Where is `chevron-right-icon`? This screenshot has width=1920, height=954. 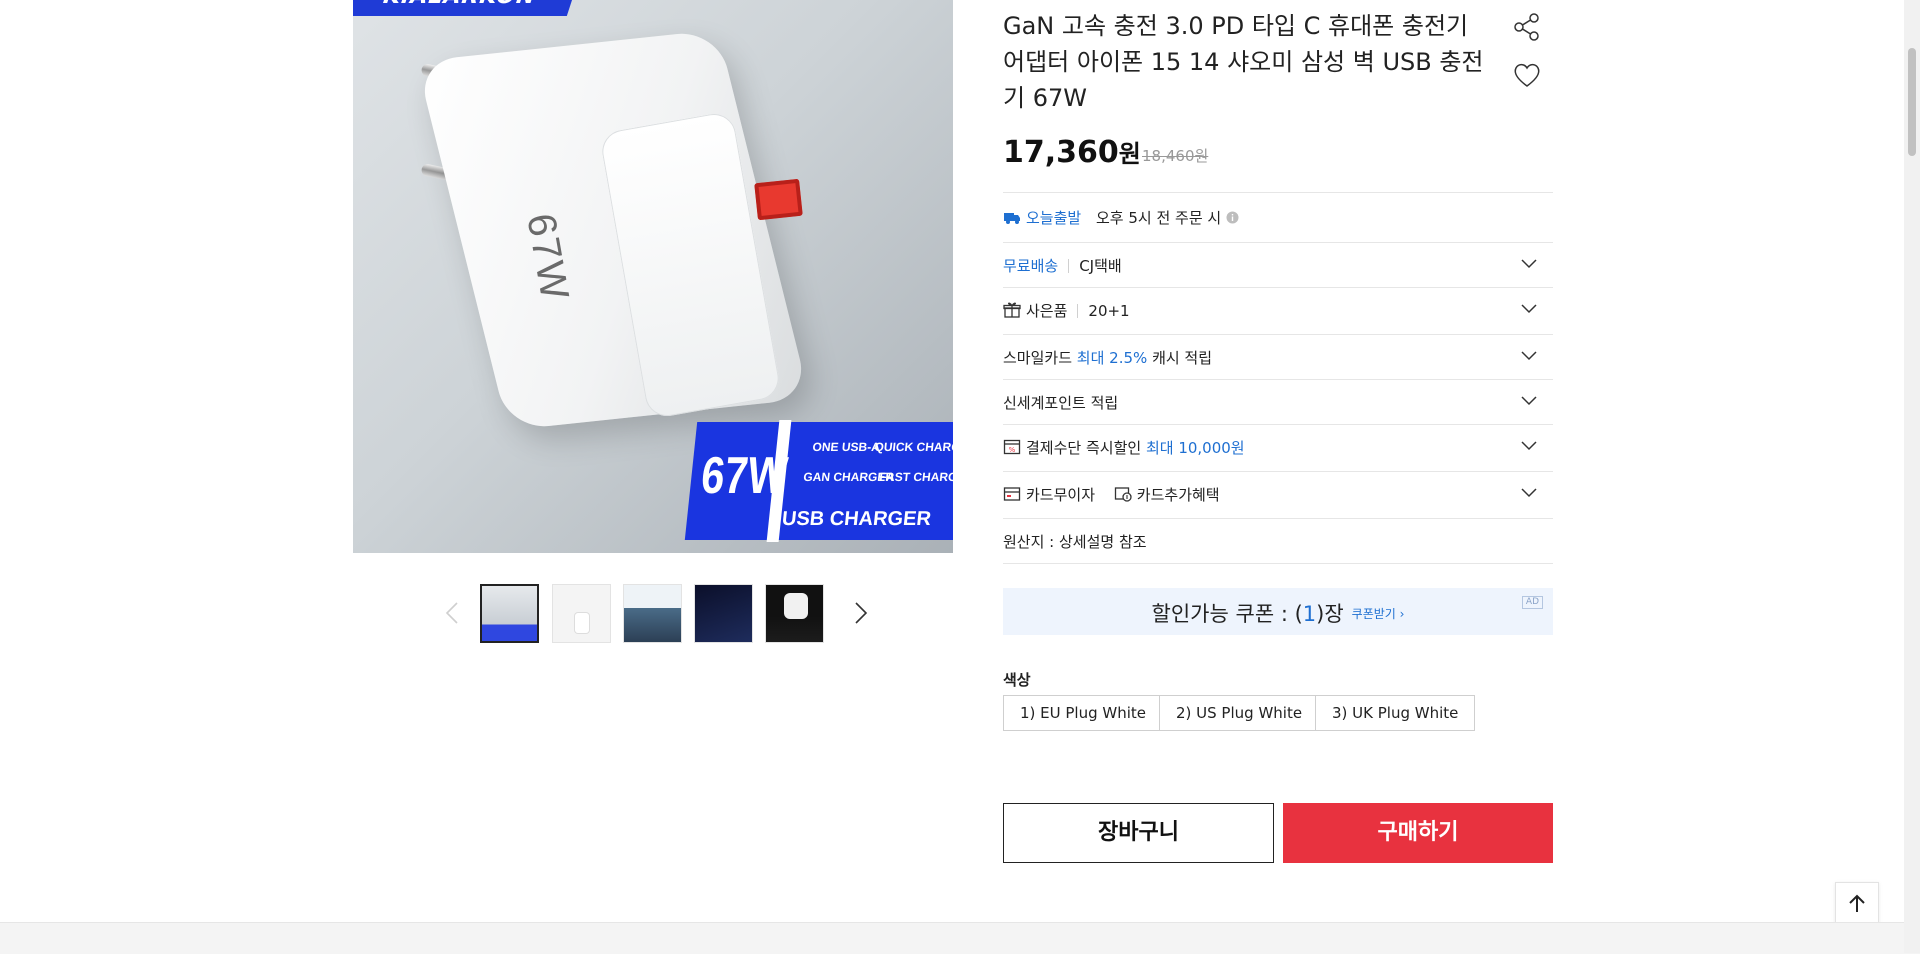 chevron-right-icon is located at coordinates (861, 613).